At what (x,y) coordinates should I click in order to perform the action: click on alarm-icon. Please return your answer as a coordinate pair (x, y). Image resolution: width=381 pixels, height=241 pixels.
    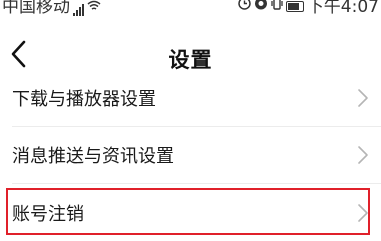
    Looking at the image, I should click on (244, 7).